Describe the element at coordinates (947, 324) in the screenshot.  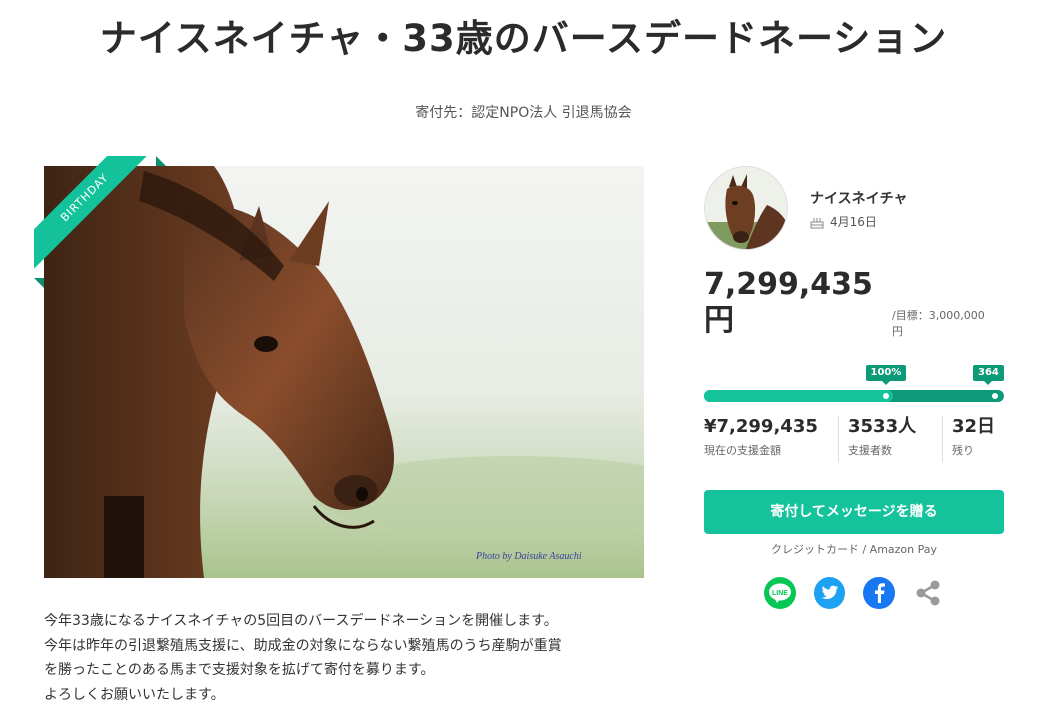
I see `goal-amount: /目標：3,000,000 円` at that location.